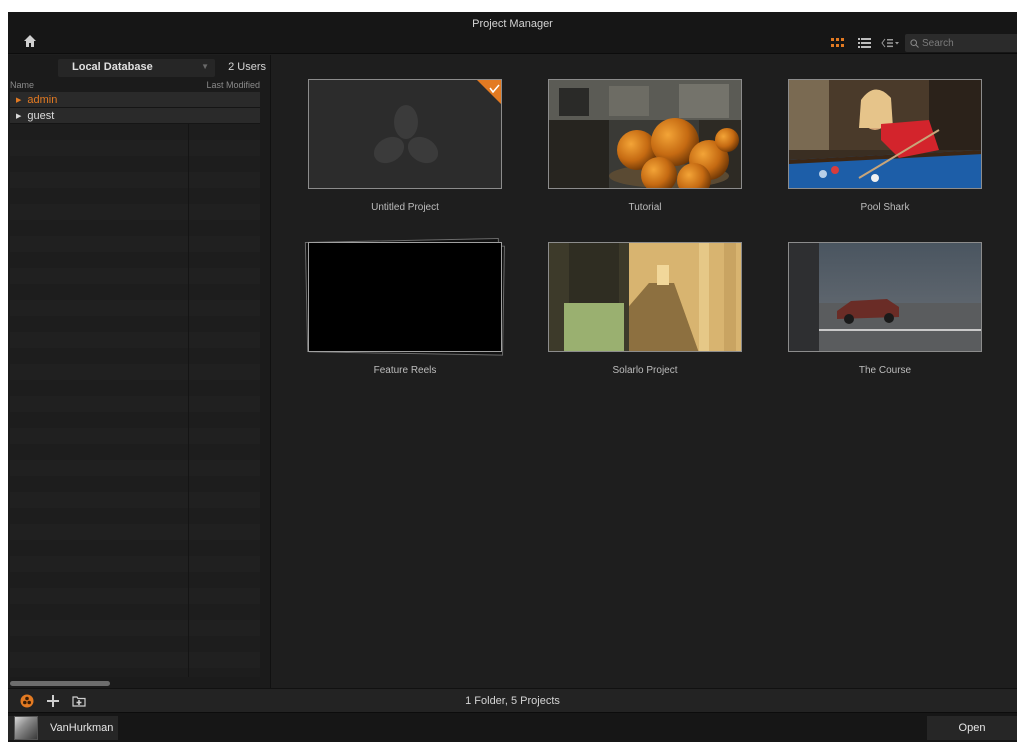 This screenshot has width=1017, height=742. I want to click on current-user: VanHurkman, so click(63, 728).